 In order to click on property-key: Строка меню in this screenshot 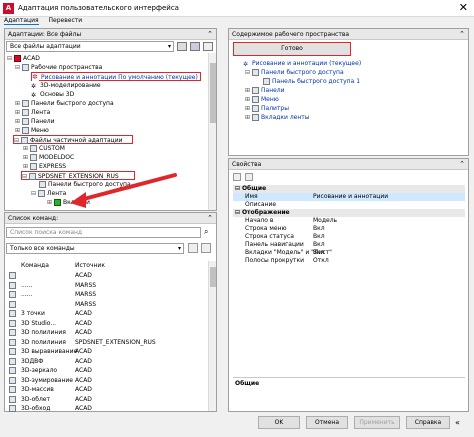, I will do `click(266, 228)`.